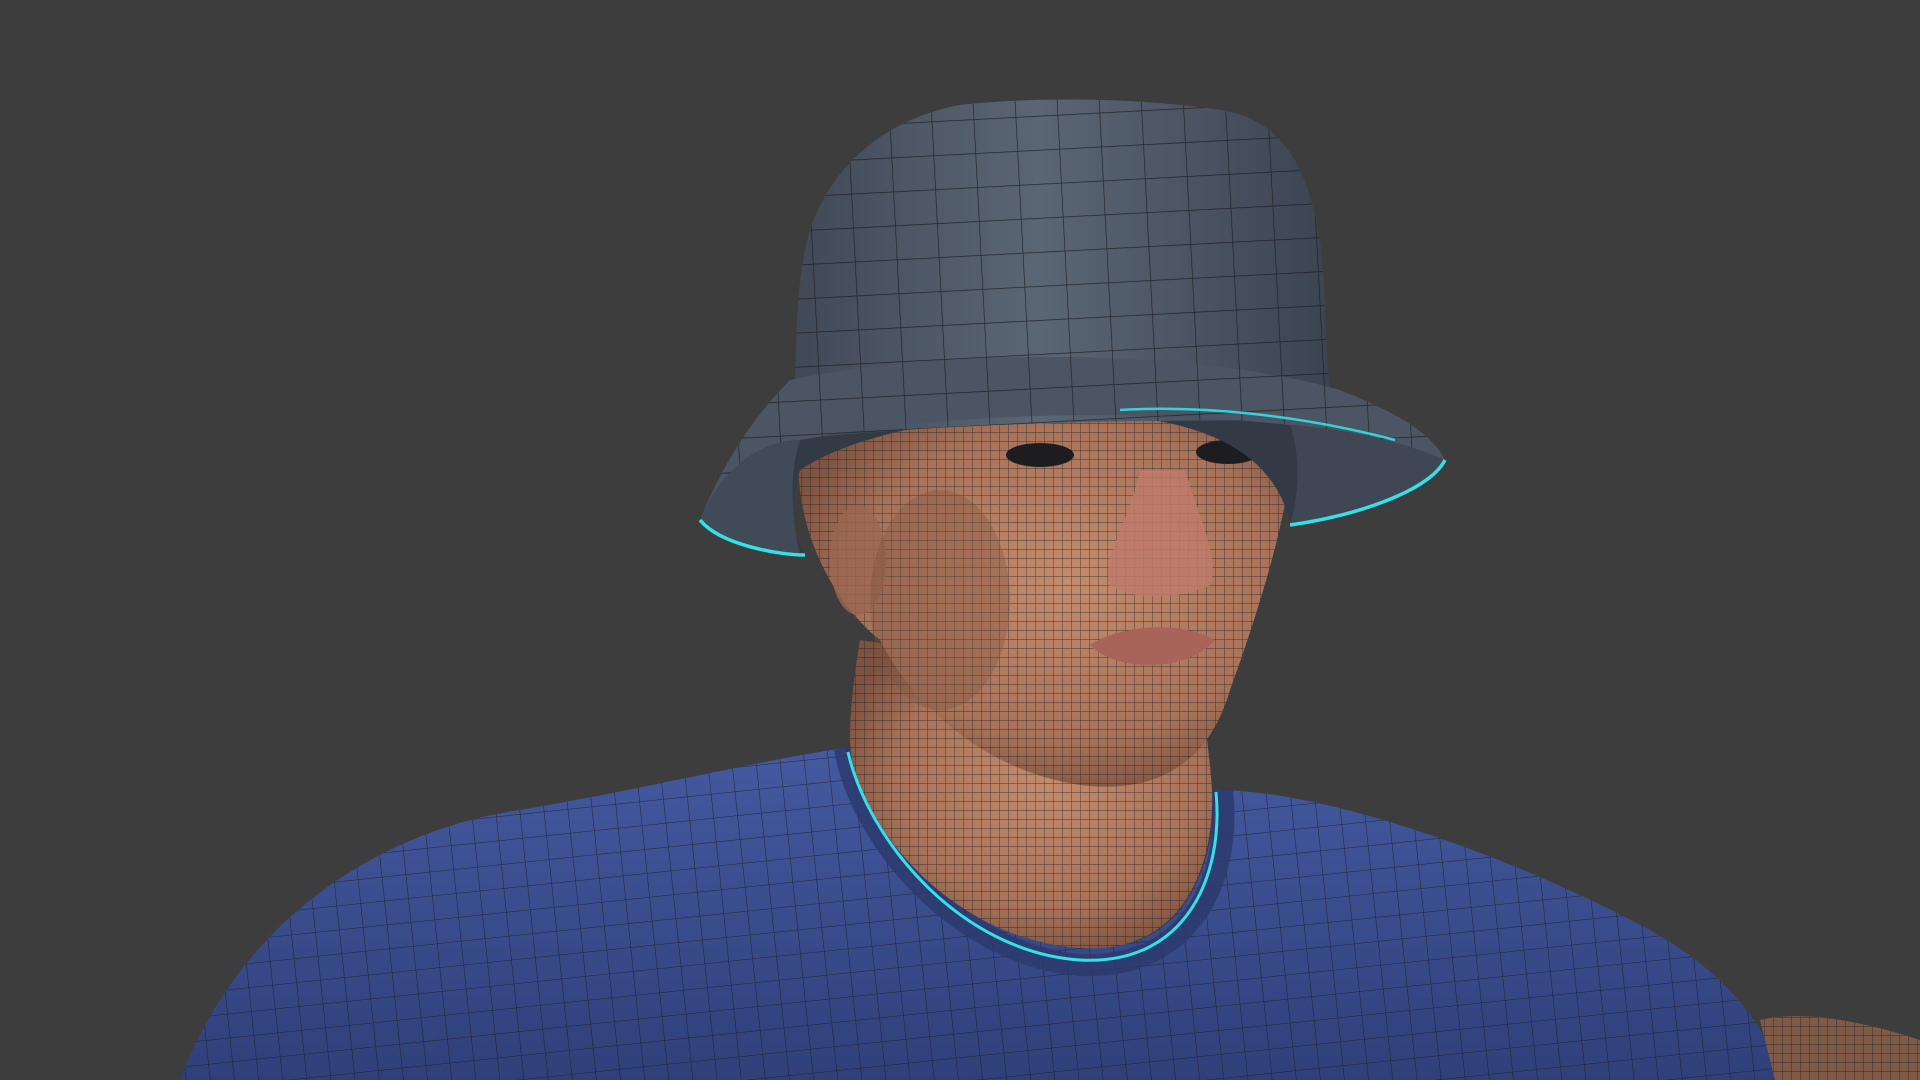  What do you see at coordinates (1040, 455) in the screenshot?
I see `left-eye` at bounding box center [1040, 455].